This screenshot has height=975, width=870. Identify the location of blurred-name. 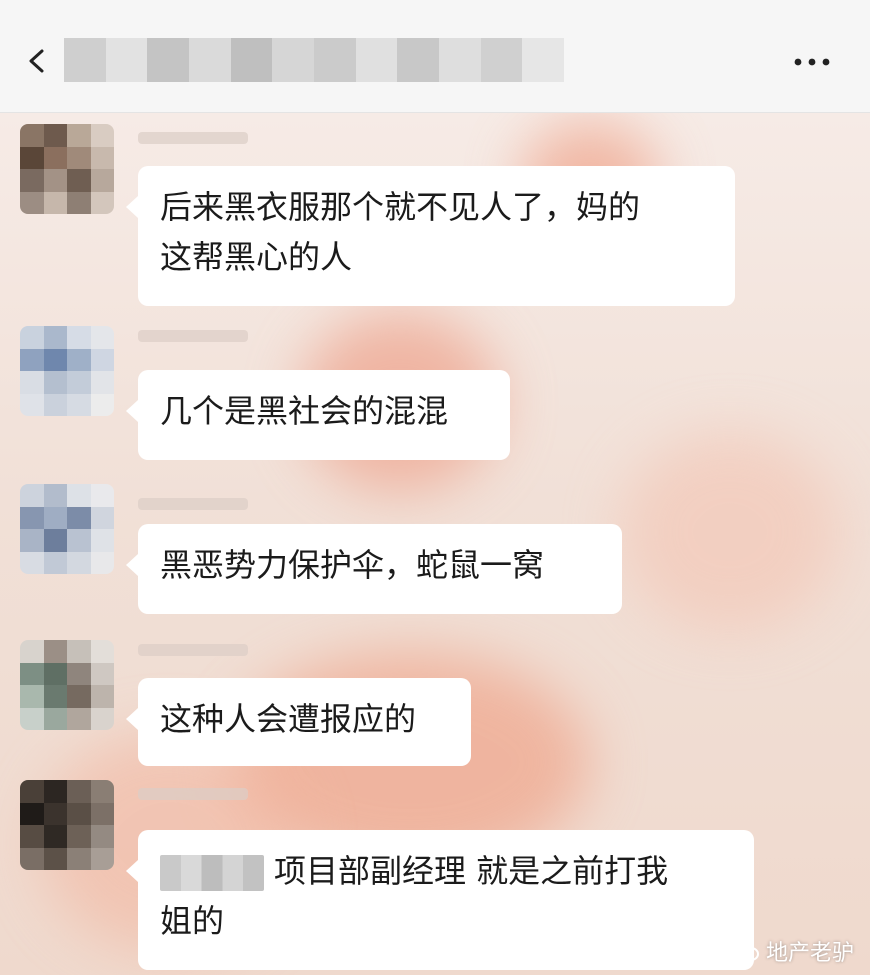
(212, 873).